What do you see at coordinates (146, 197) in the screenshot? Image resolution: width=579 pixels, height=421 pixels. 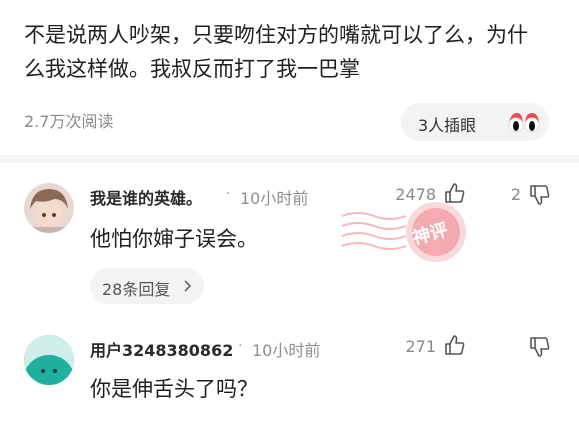 I see `commenter-name: 我是谁的英雄。` at bounding box center [146, 197].